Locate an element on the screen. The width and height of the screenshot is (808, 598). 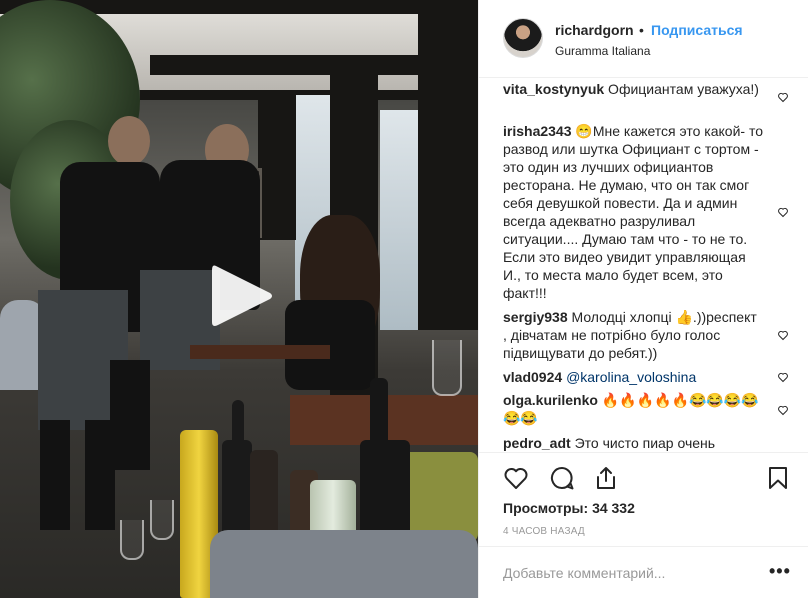
comment: vita_kostynyuk Официантам уважуха!) is located at coordinates (633, 89).